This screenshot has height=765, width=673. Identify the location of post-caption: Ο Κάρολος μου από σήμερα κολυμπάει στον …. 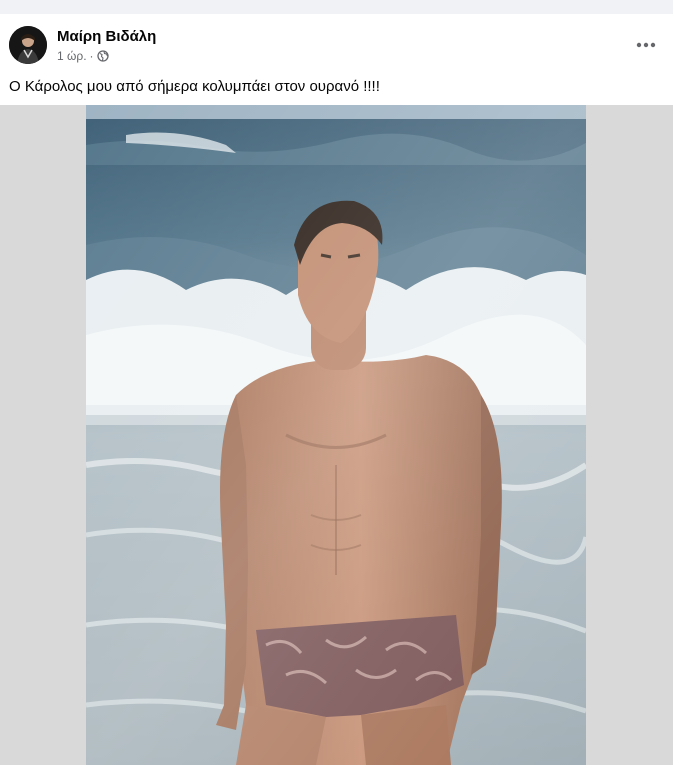
(194, 86).